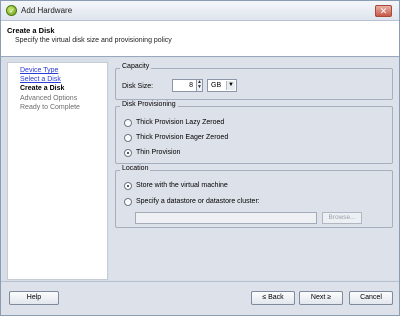  Describe the element at coordinates (158, 152) in the screenshot. I see `radio-label: Thin Provision` at that location.